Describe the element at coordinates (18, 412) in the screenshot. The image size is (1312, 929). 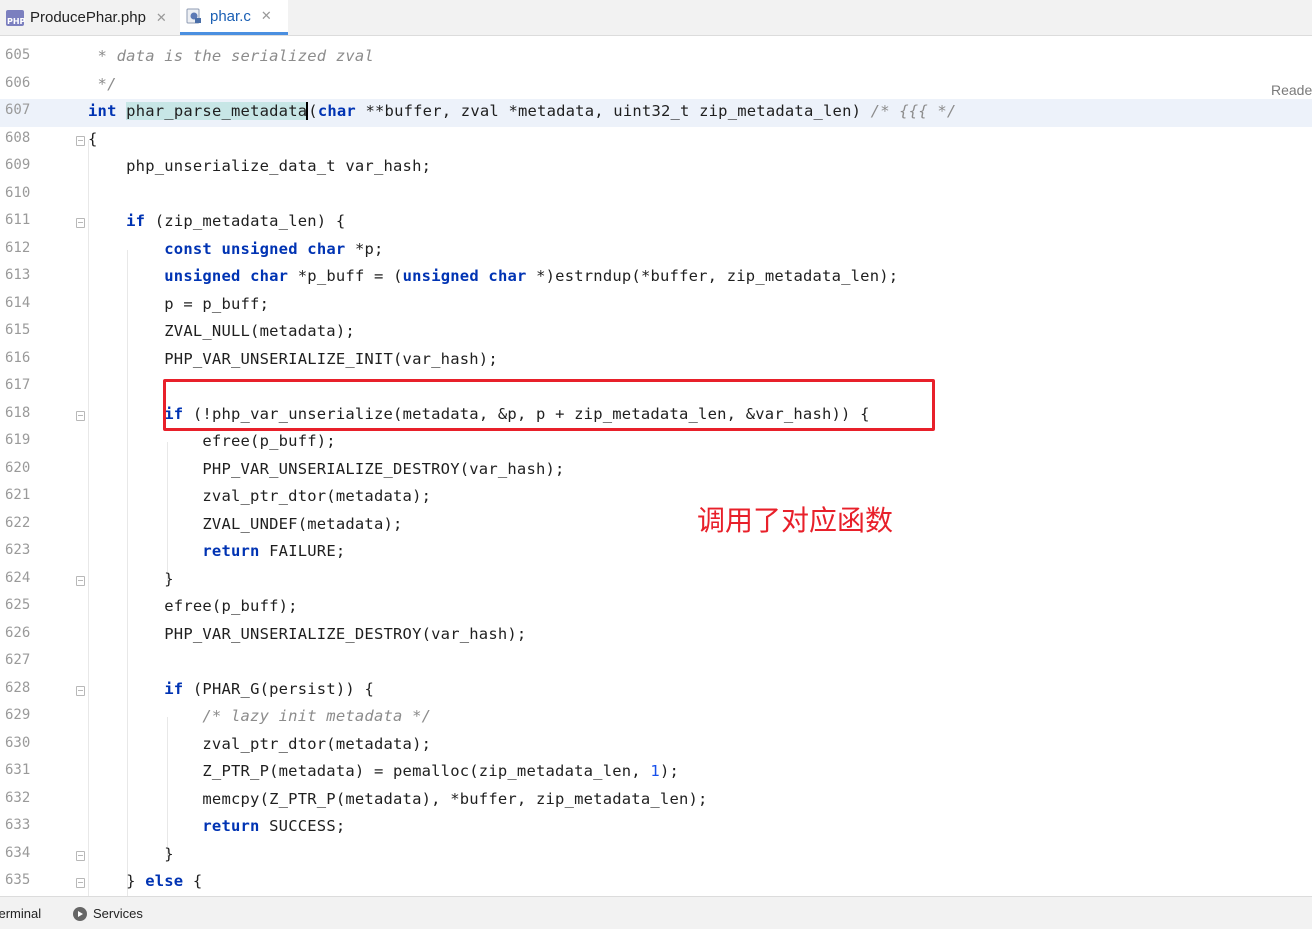
I see `line-number: 618` at that location.